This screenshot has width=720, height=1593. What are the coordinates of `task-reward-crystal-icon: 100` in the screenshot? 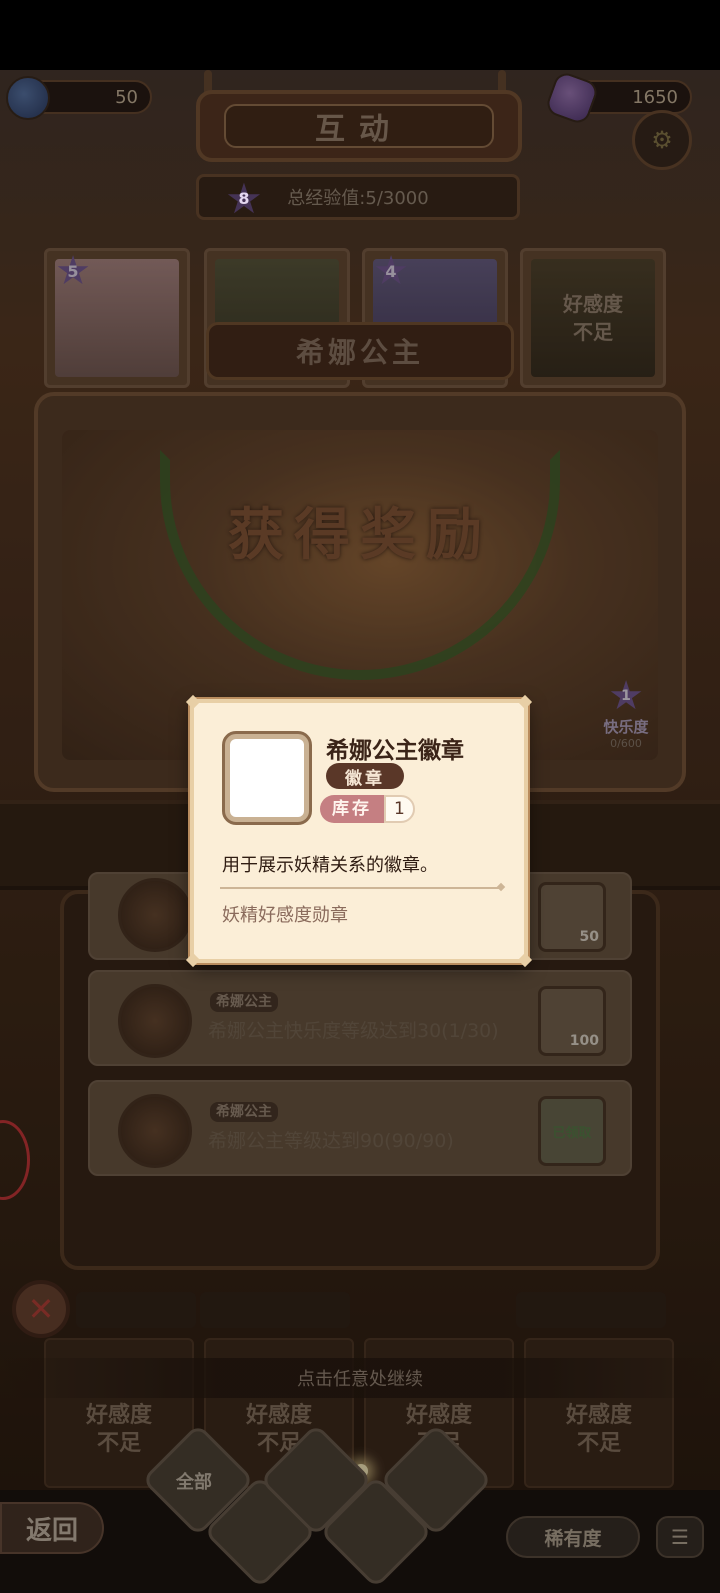 It's located at (572, 1021).